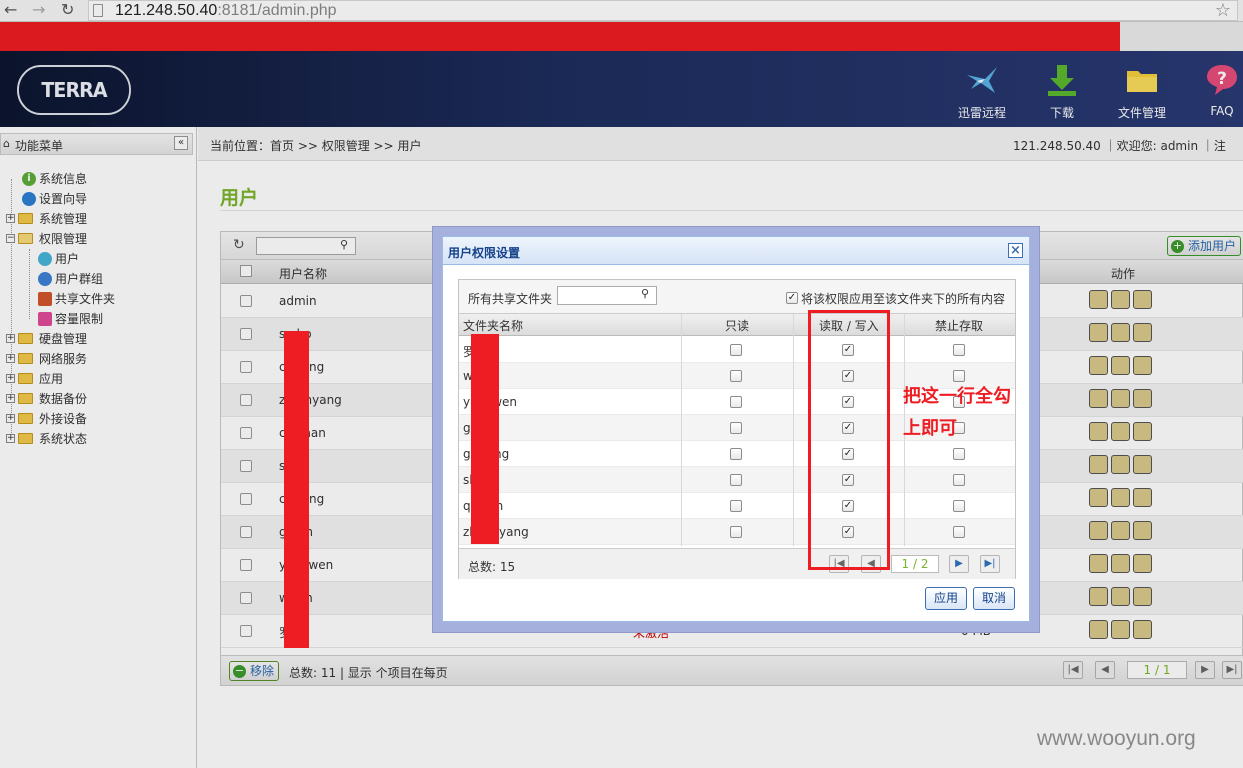 The width and height of the screenshot is (1243, 768). What do you see at coordinates (737, 297) in the screenshot?
I see `dialog-toolbar: 所有共享文件夹 ⚲ ✓ 将该权限应用至该文件夹下的所有内容` at bounding box center [737, 297].